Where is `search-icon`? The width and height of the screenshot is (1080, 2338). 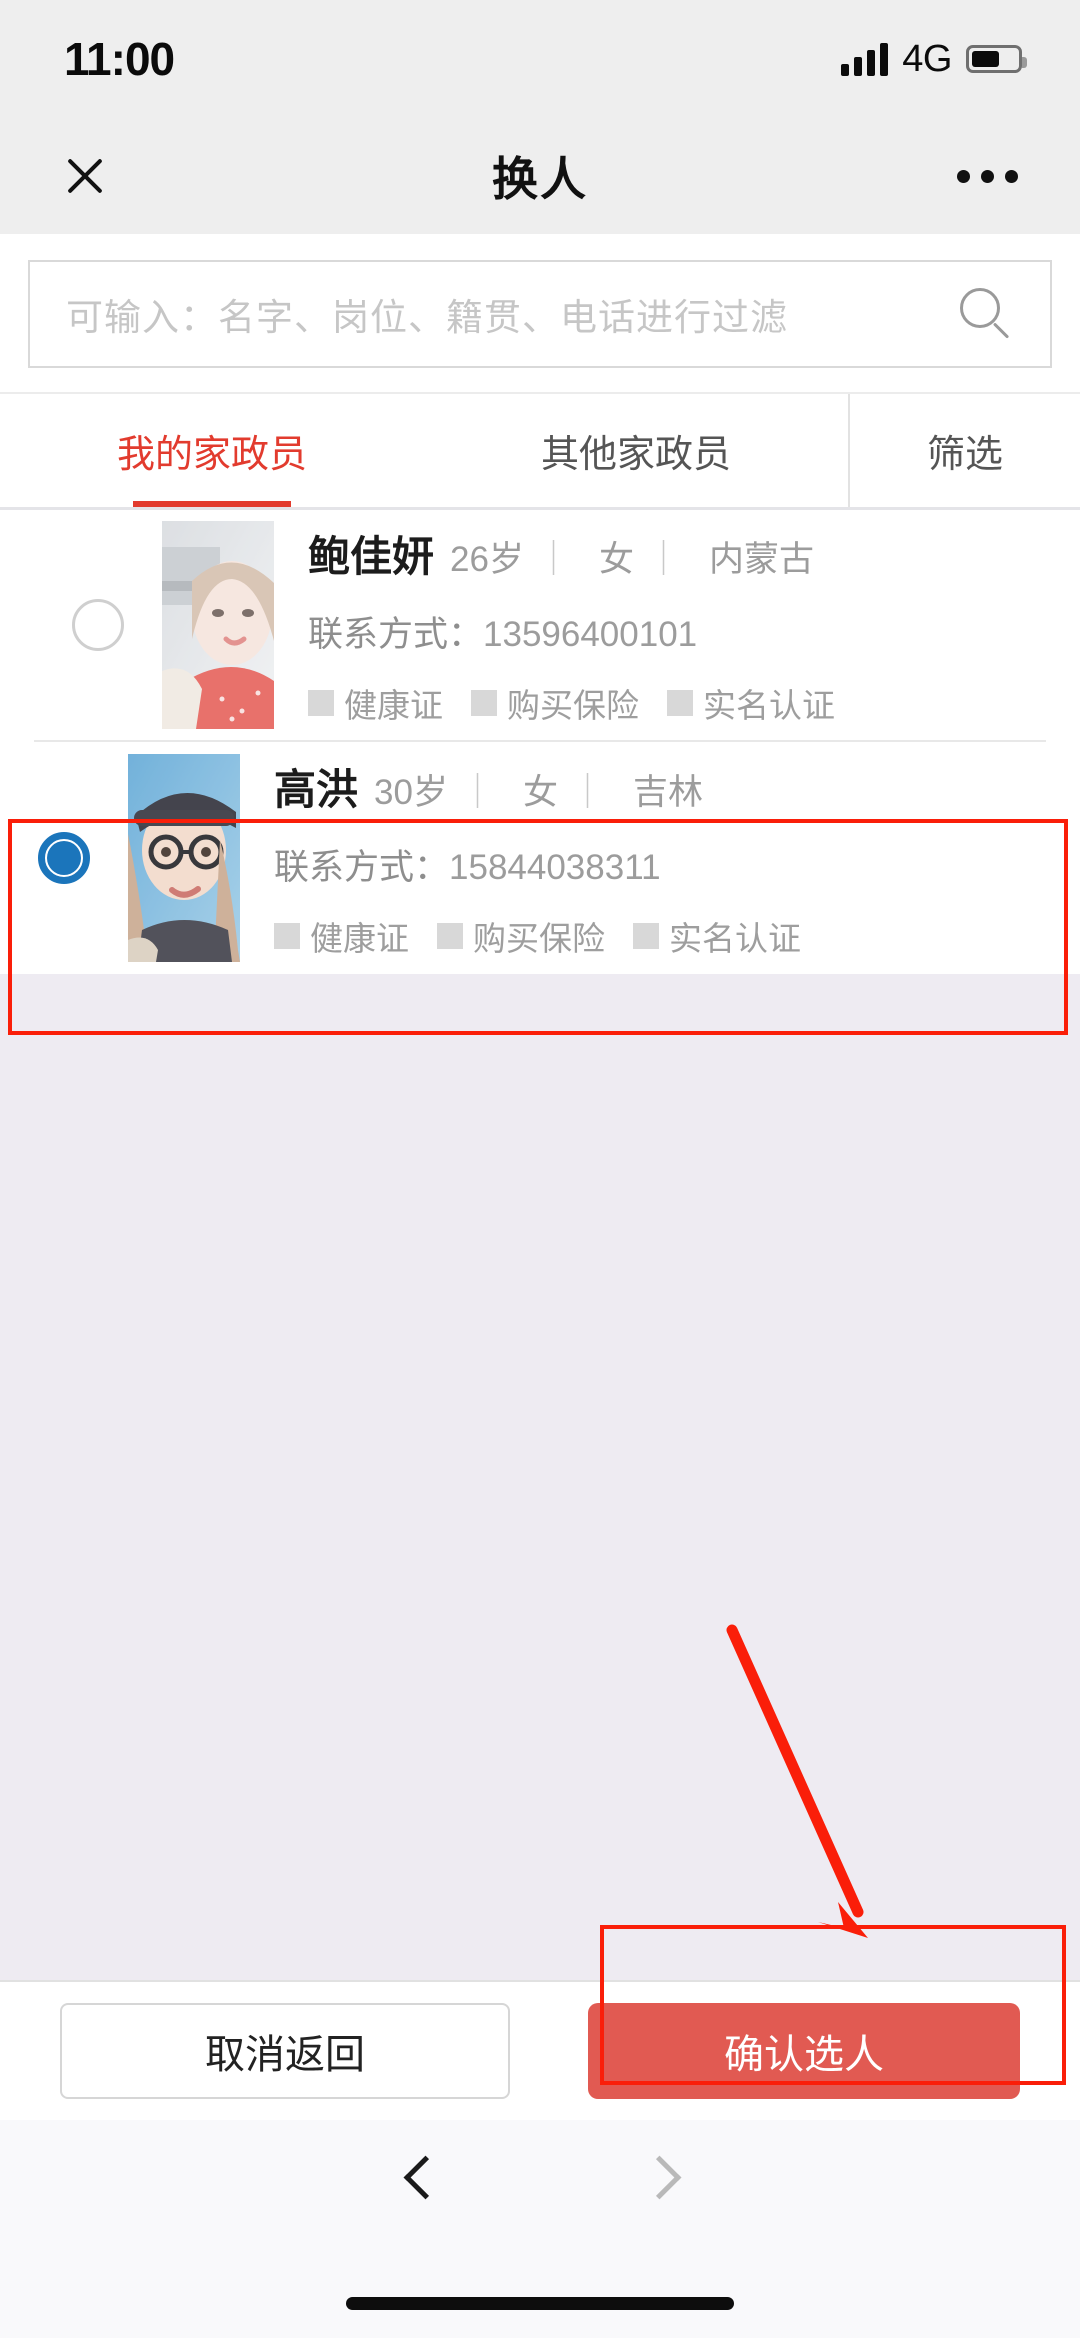
search-icon is located at coordinates (986, 314).